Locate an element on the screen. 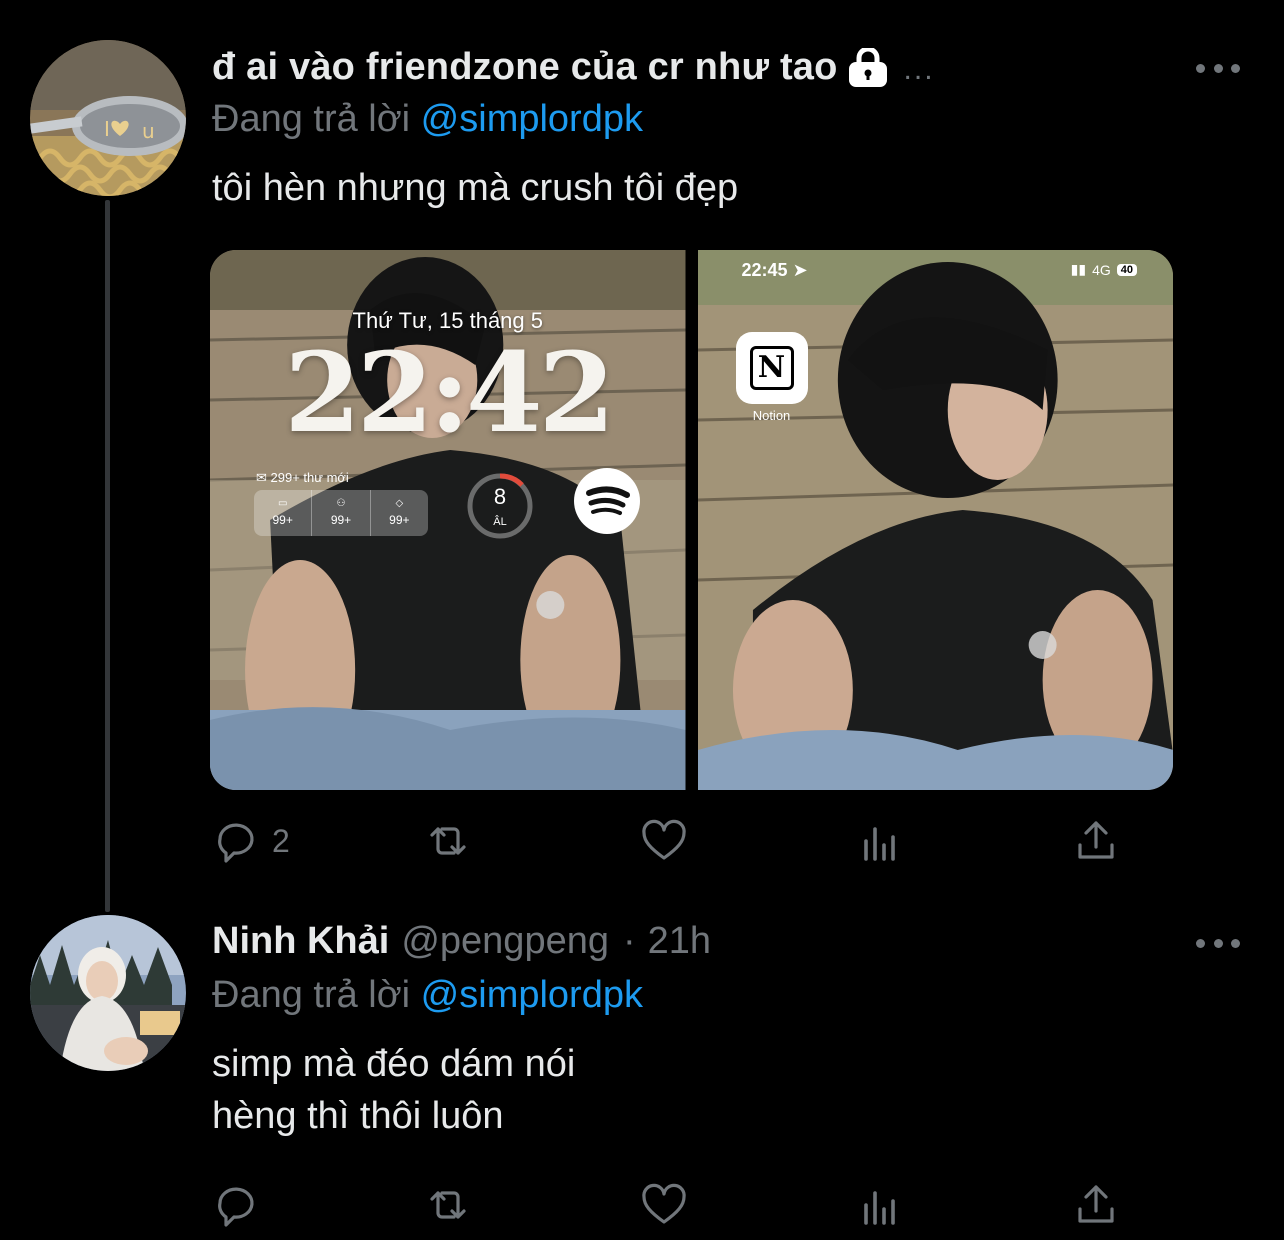 The height and width of the screenshot is (1240, 1284). tweet-actions: 2 is located at coordinates (667, 841).